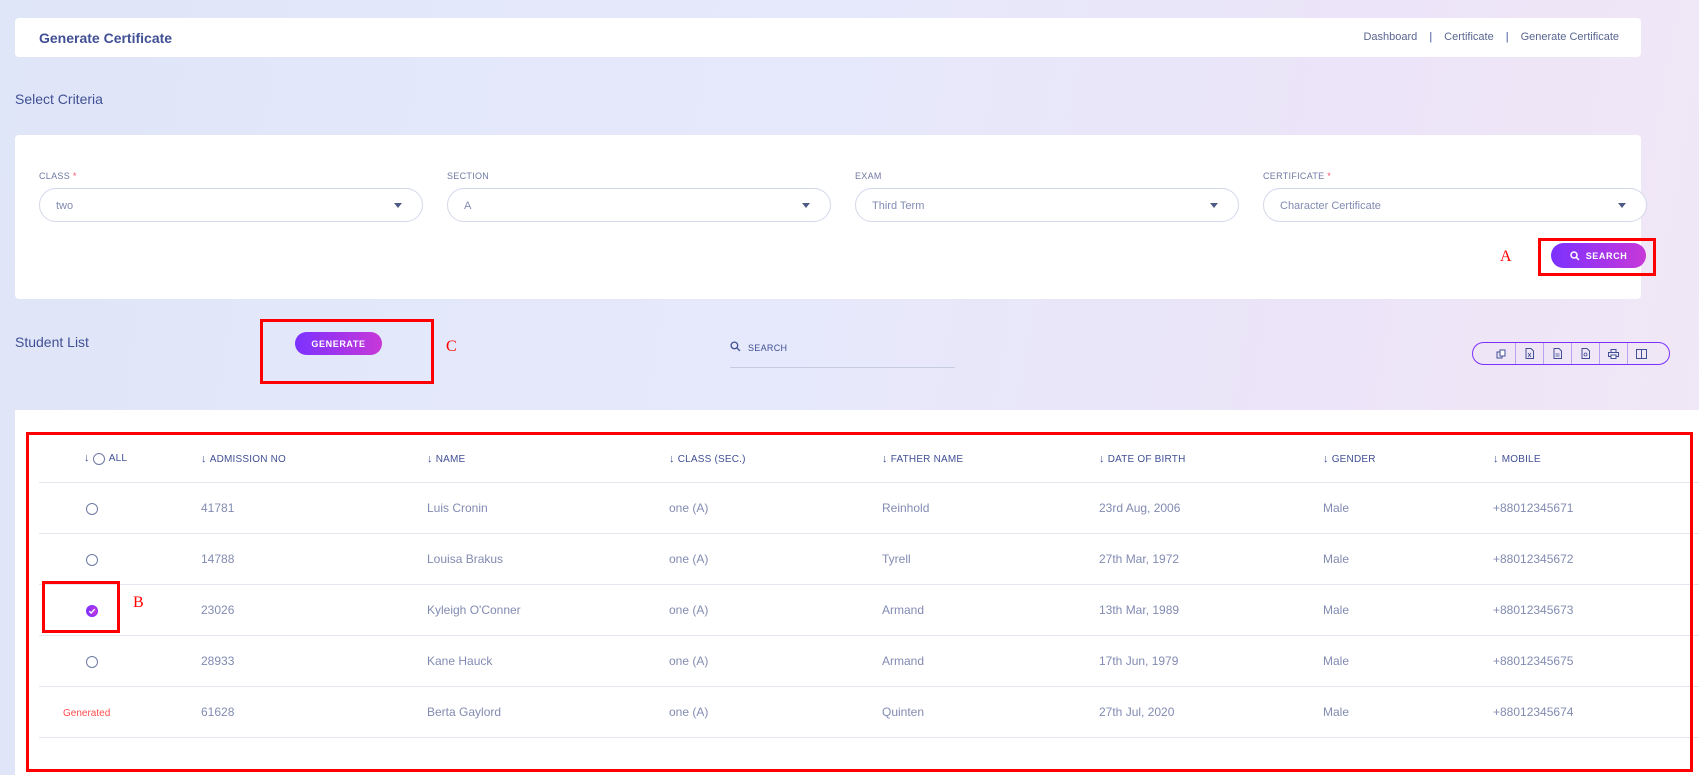 Image resolution: width=1699 pixels, height=775 pixels. Describe the element at coordinates (138, 602) in the screenshot. I see `annotation-label-b: B` at that location.